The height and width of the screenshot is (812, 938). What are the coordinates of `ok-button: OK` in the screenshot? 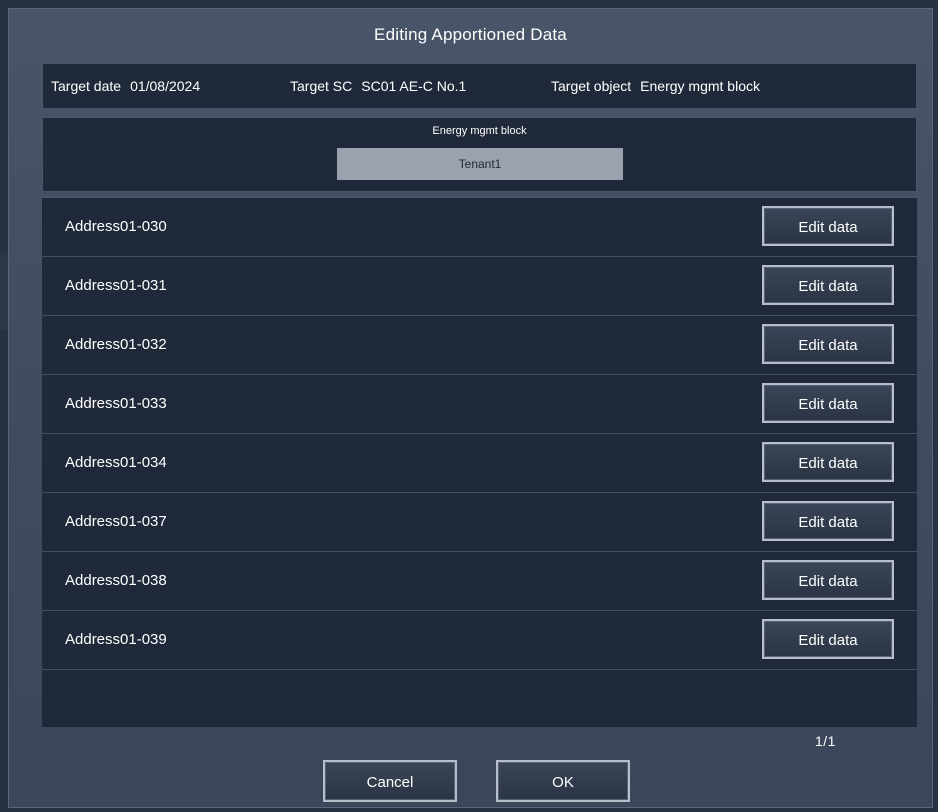 It's located at (563, 781).